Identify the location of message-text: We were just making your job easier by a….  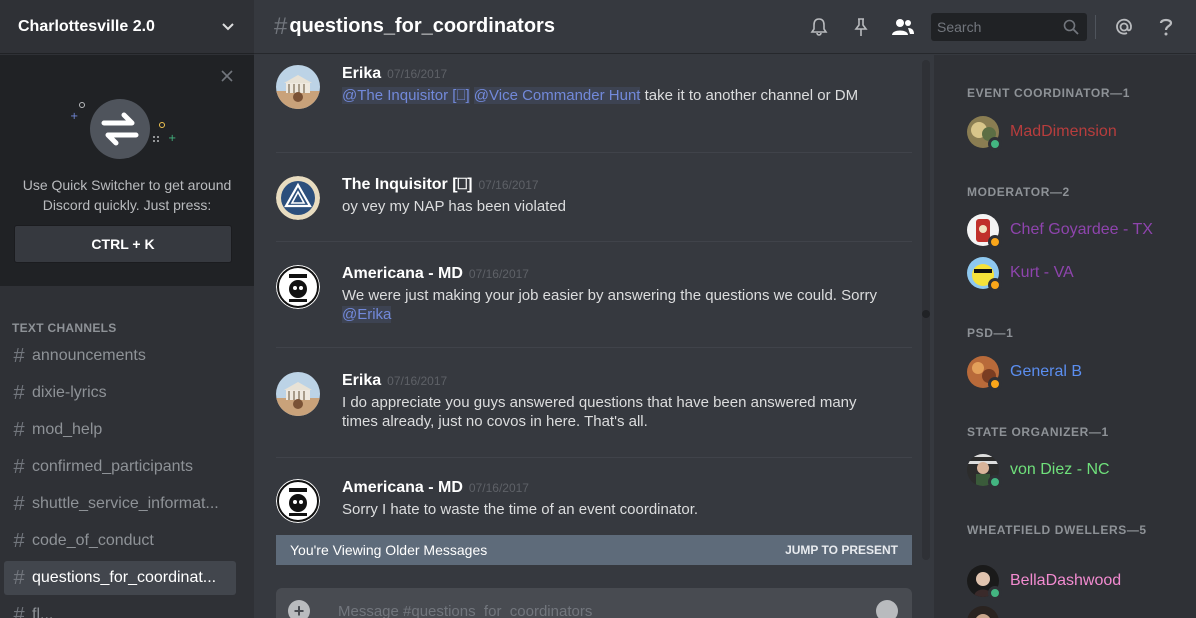
(612, 305).